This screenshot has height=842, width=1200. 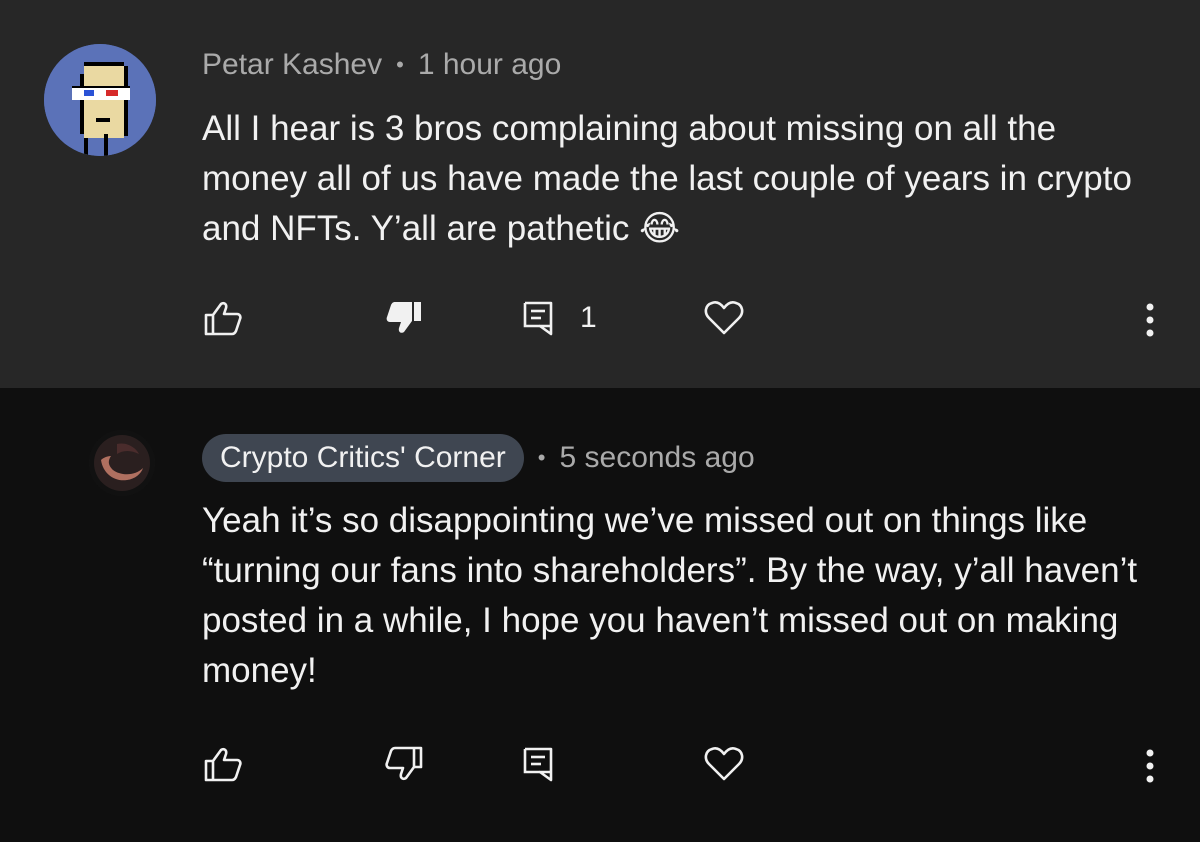 What do you see at coordinates (588, 317) in the screenshot?
I see `reply-count: 1` at bounding box center [588, 317].